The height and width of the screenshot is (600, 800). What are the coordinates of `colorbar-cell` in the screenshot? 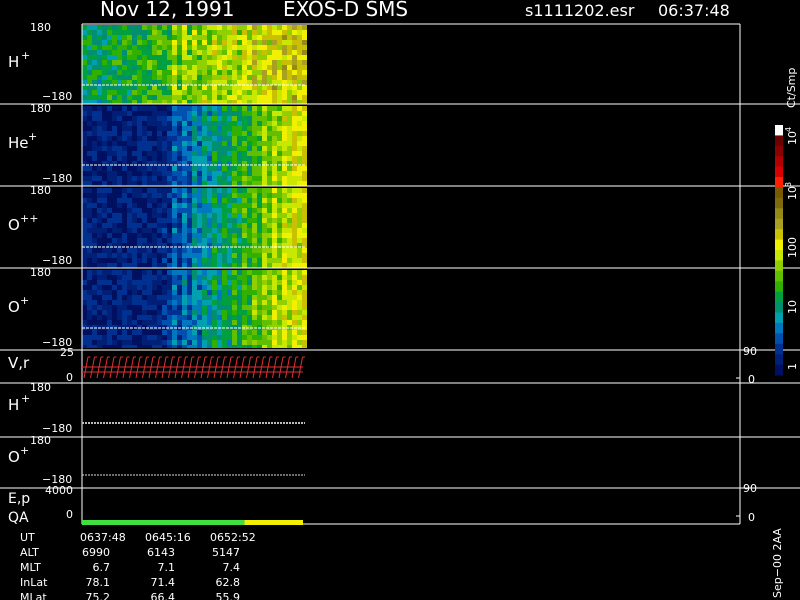 It's located at (779, 266).